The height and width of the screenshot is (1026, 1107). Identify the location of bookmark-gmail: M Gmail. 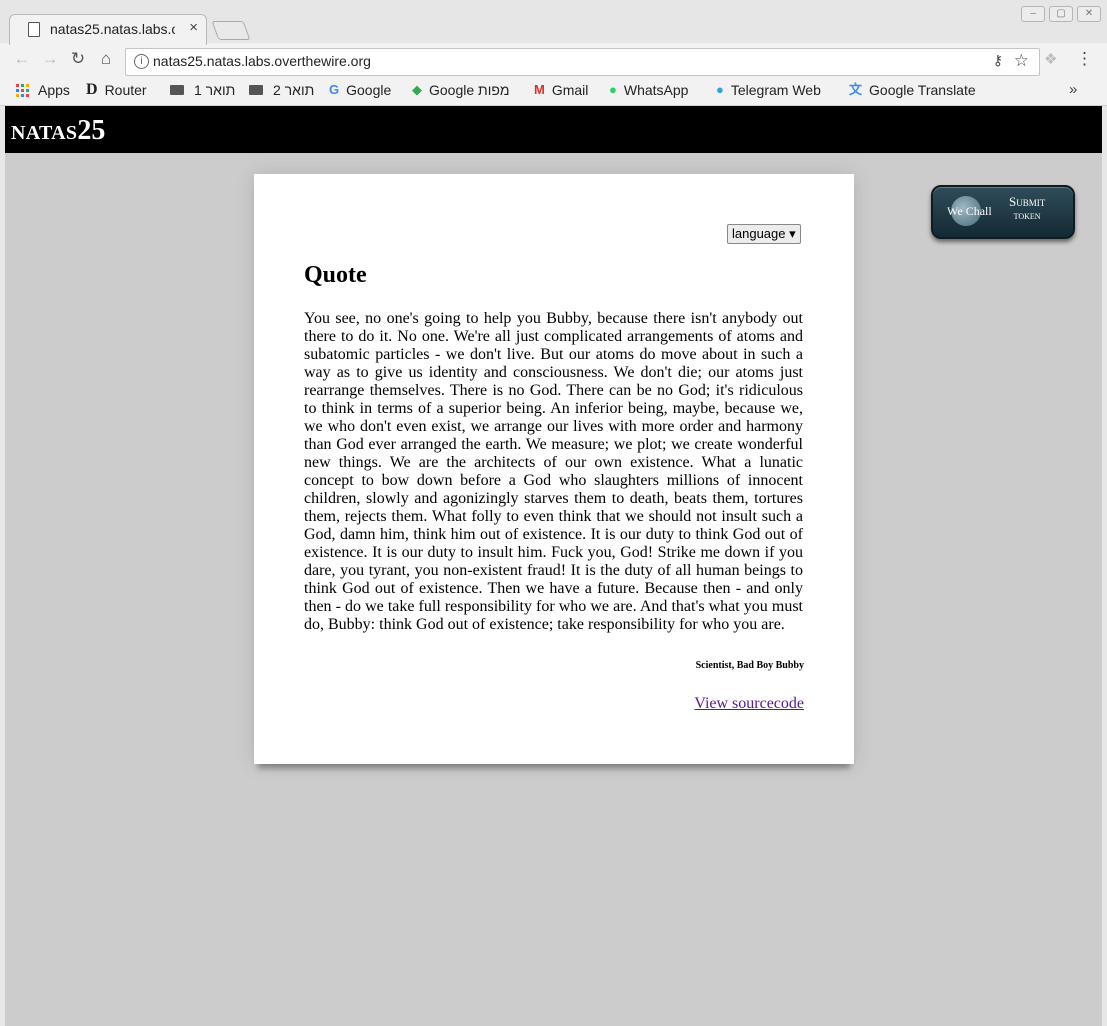
(561, 90).